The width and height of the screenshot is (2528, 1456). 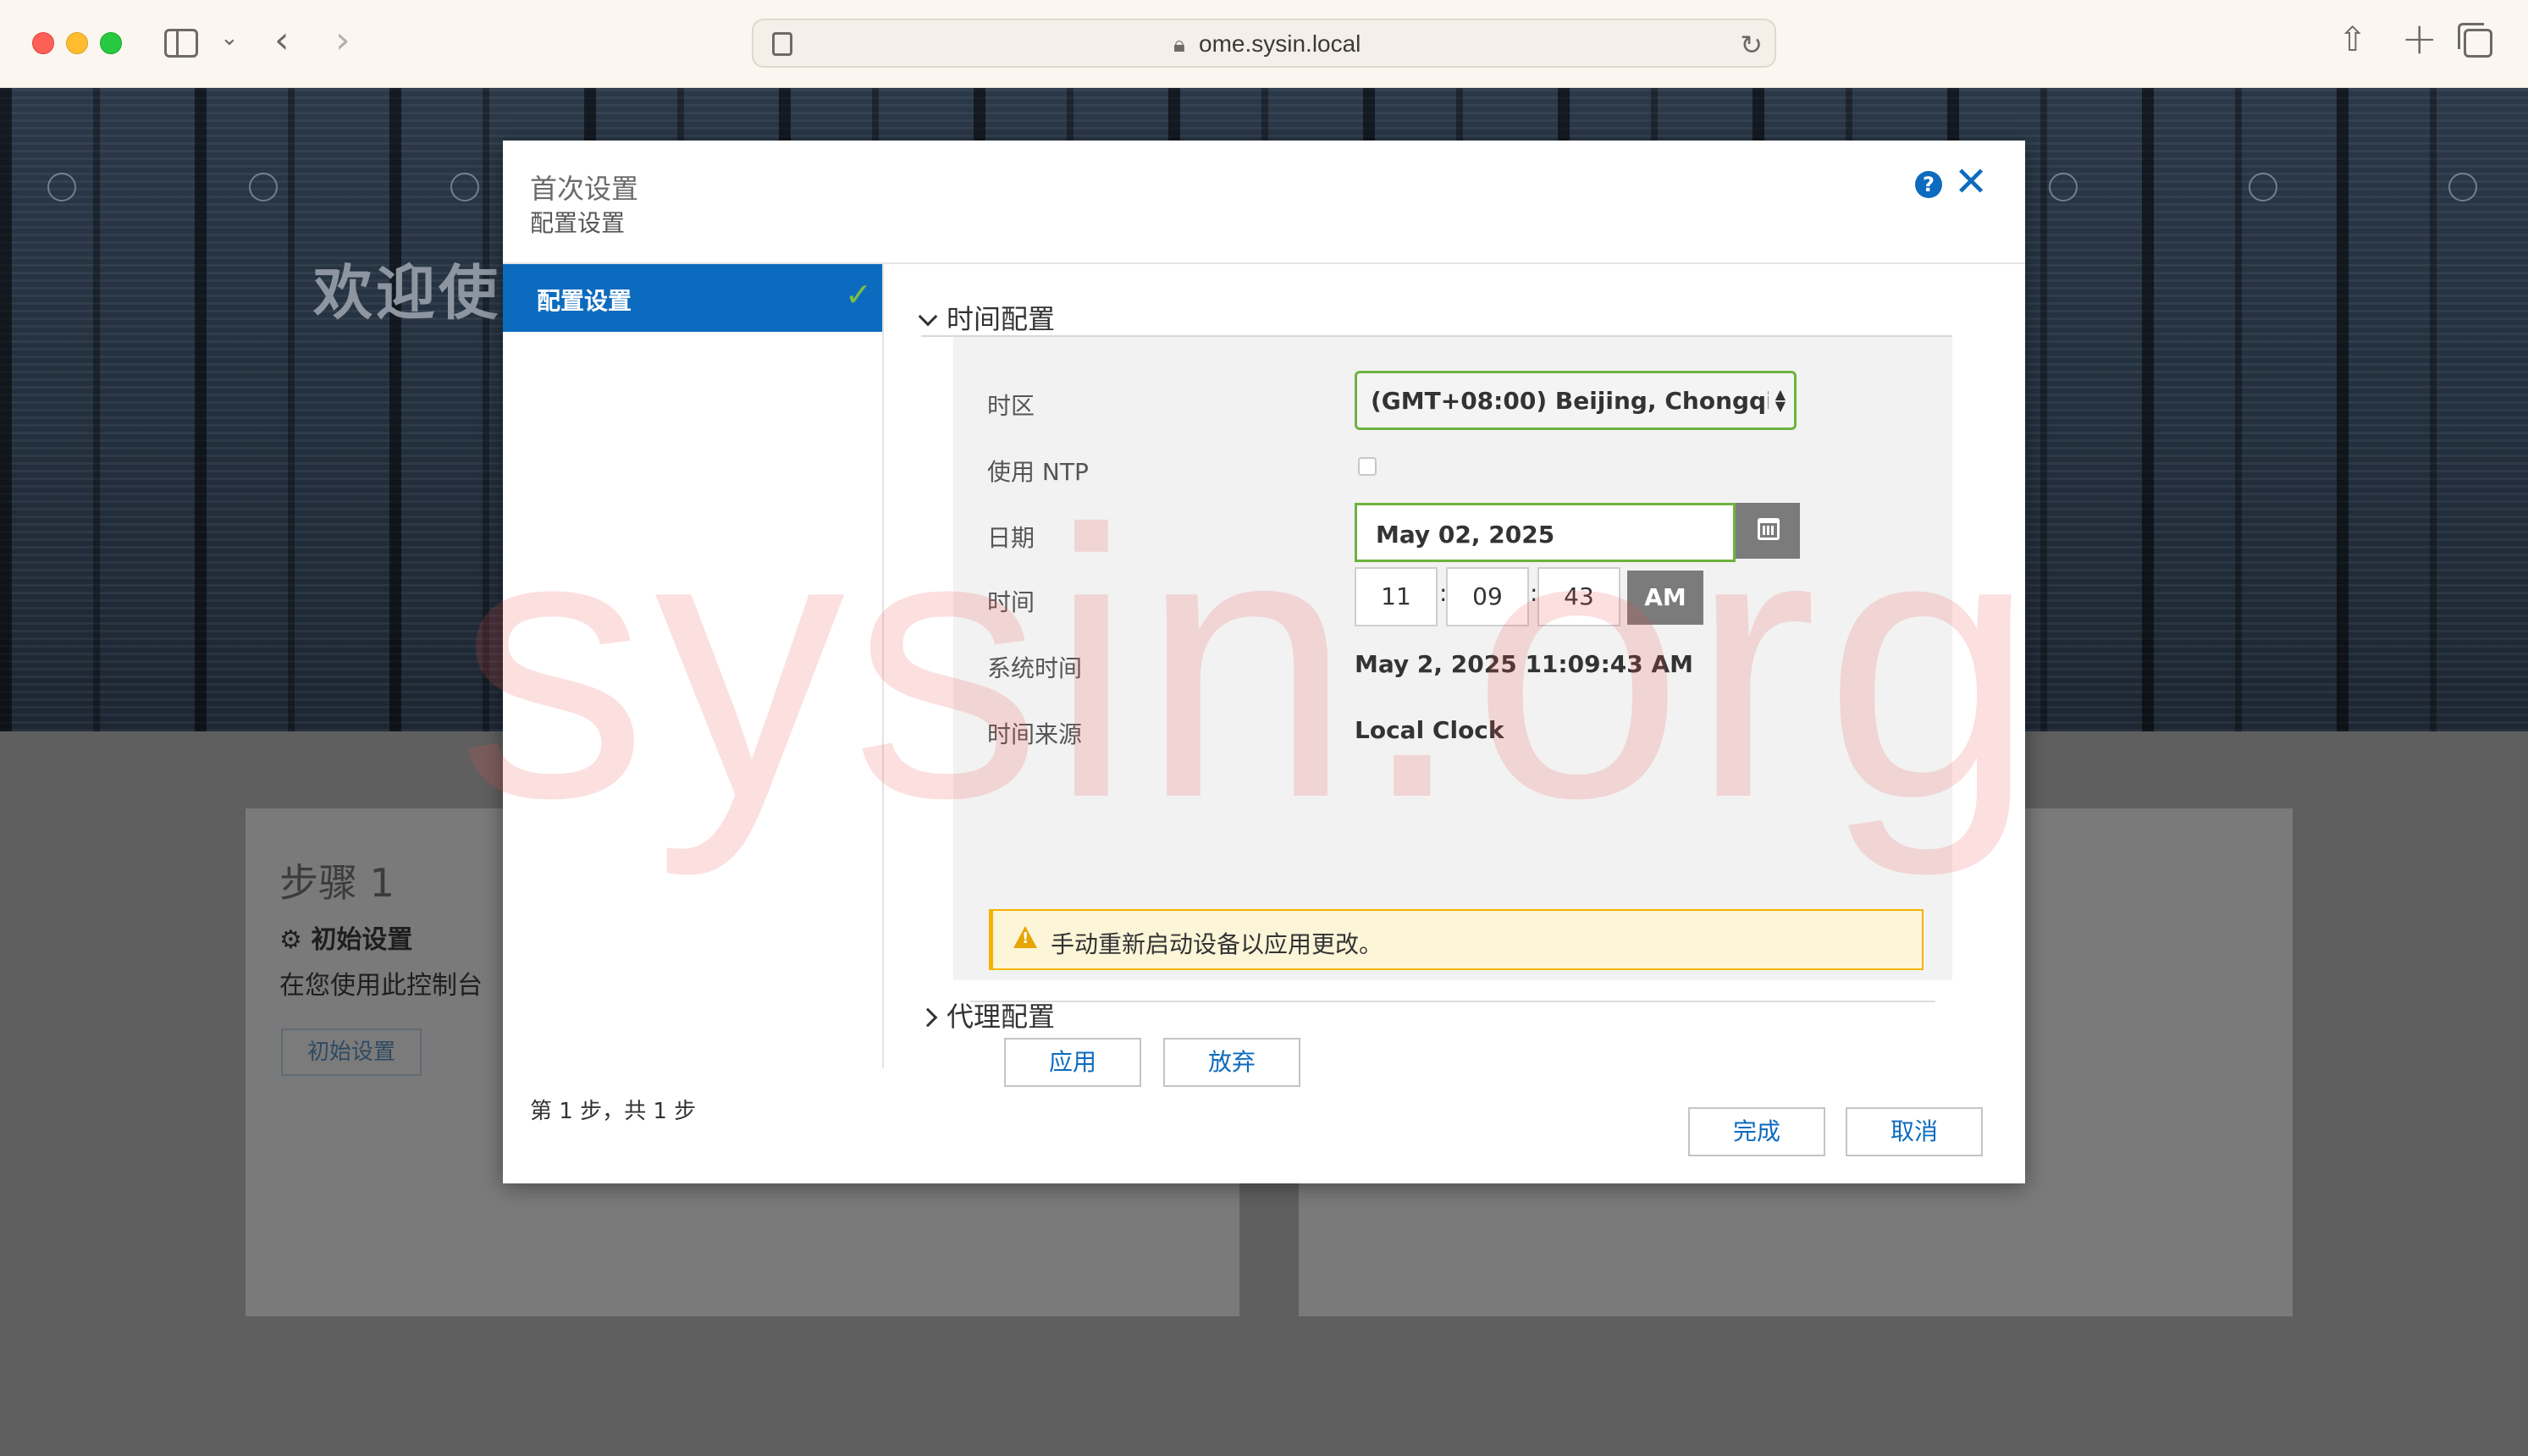 What do you see at coordinates (1035, 734) in the screenshot?
I see `time-source-label: 时间来源` at bounding box center [1035, 734].